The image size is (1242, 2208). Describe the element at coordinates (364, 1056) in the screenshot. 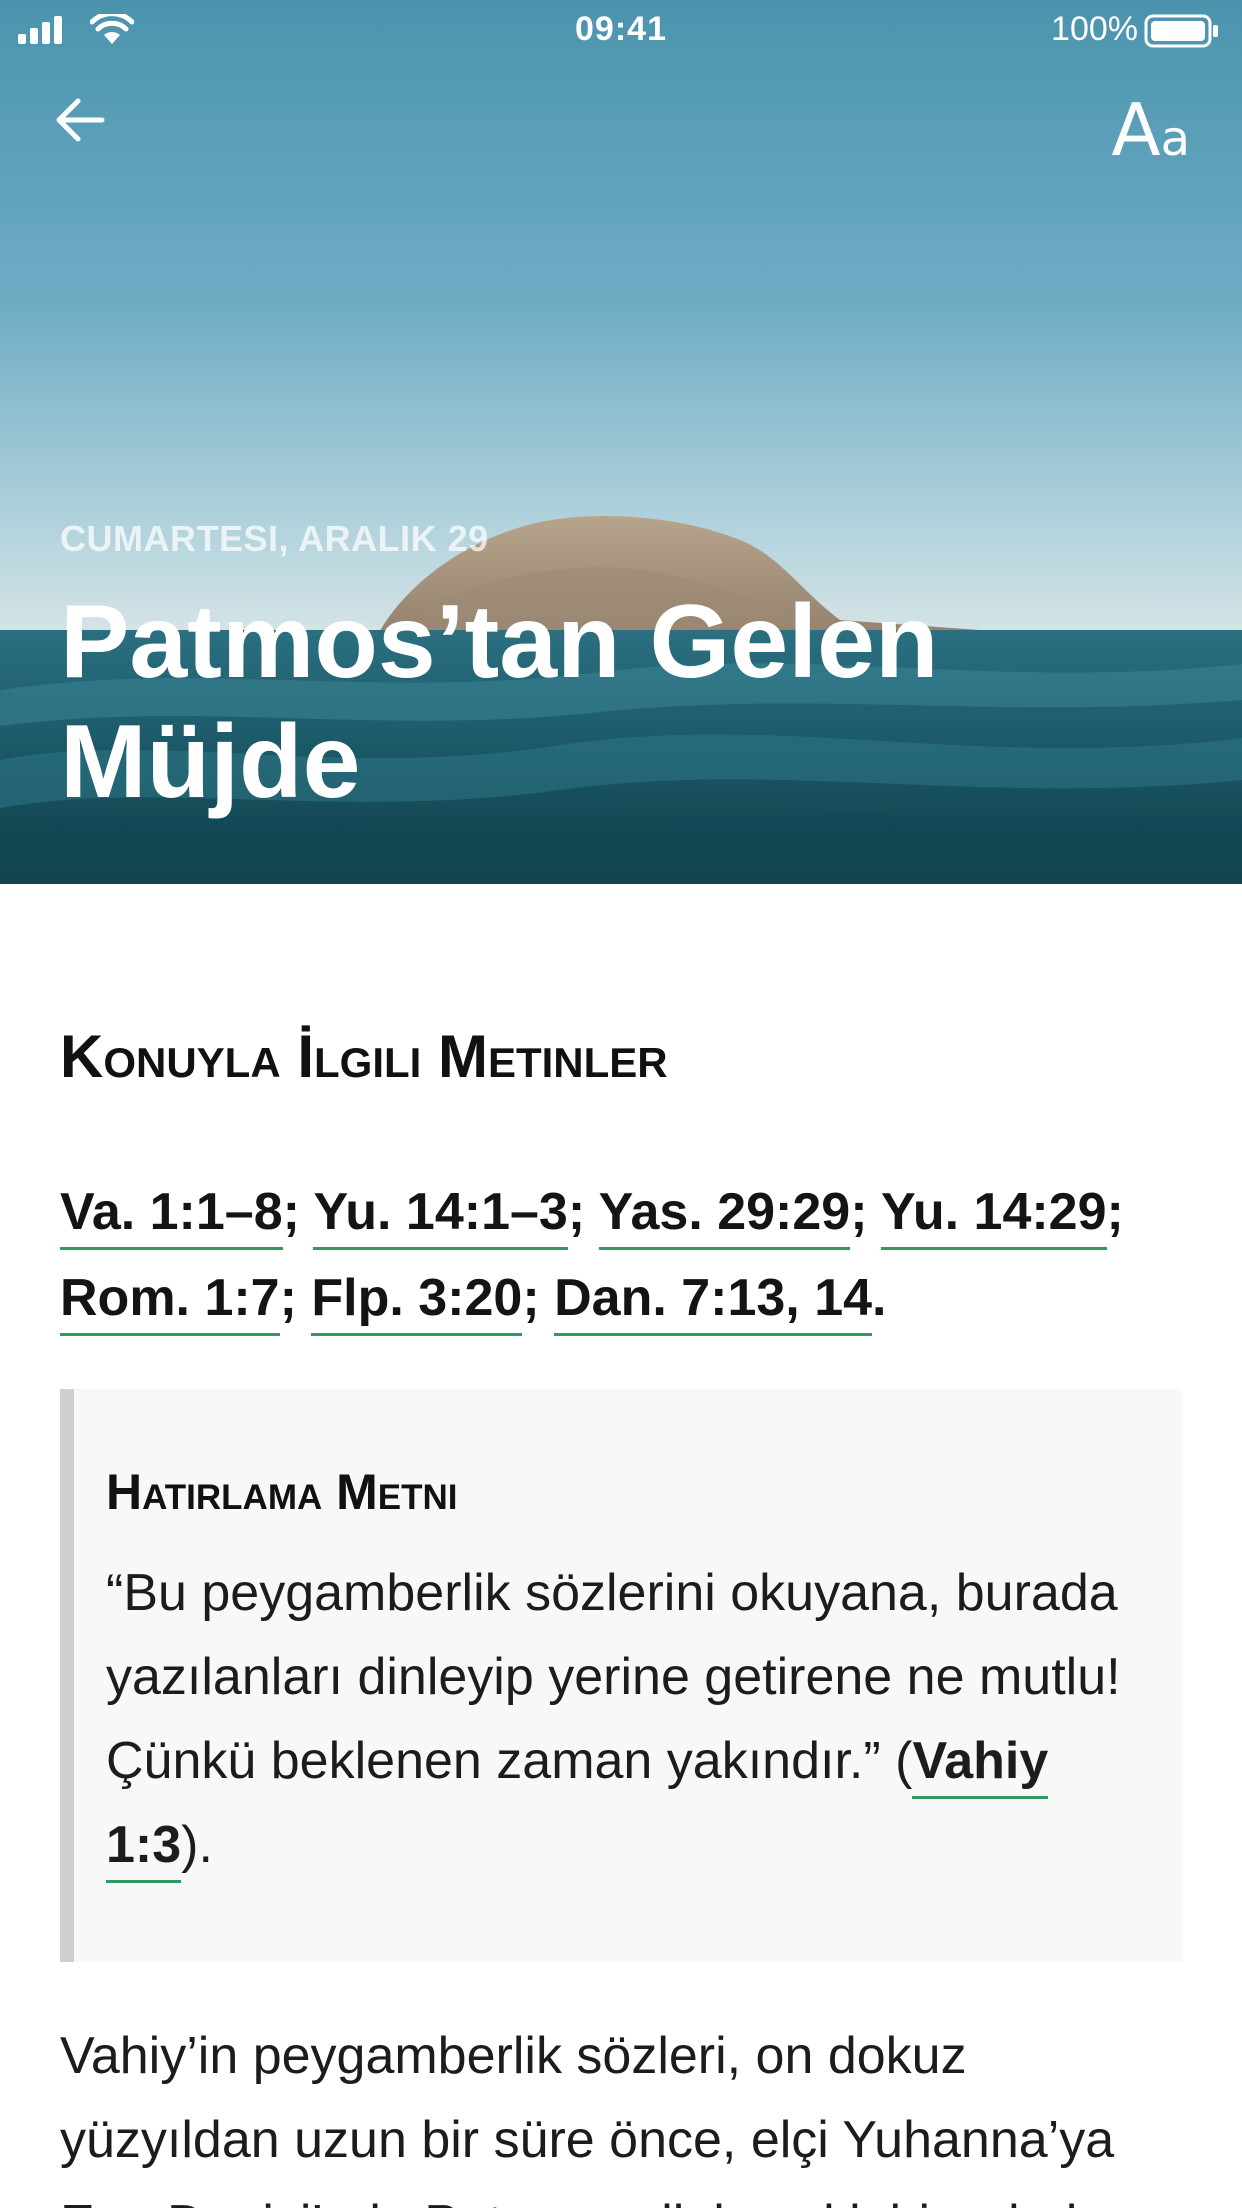

I see `related-texts-heading: Konuyla İlgili Metinler` at that location.